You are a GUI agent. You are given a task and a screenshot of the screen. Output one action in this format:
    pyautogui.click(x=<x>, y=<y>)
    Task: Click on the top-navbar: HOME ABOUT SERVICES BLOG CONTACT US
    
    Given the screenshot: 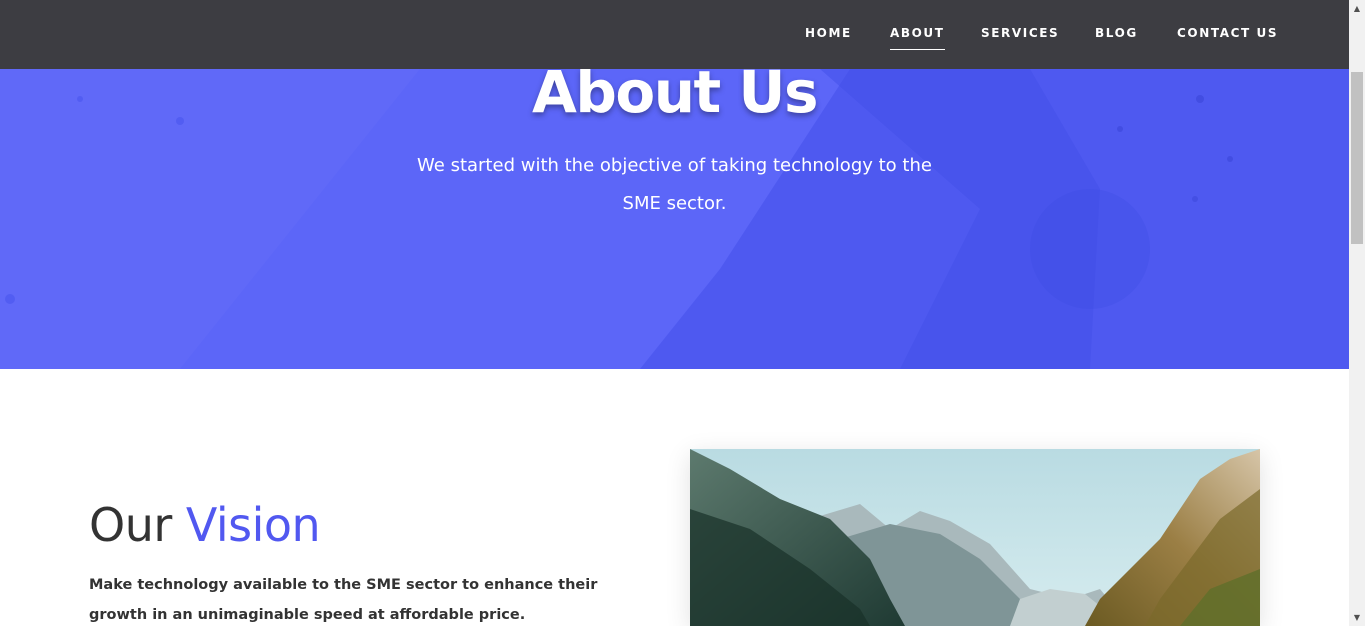 What is the action you would take?
    pyautogui.click(x=674, y=34)
    